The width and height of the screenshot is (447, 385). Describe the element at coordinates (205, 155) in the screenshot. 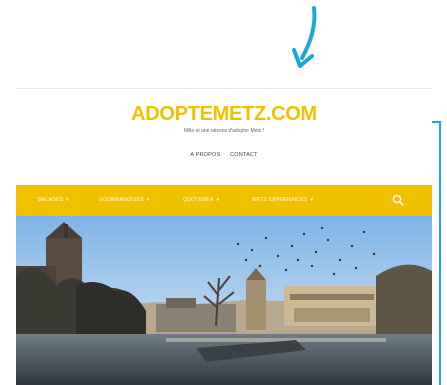

I see `top-link-a-propos: A PROPOS` at that location.